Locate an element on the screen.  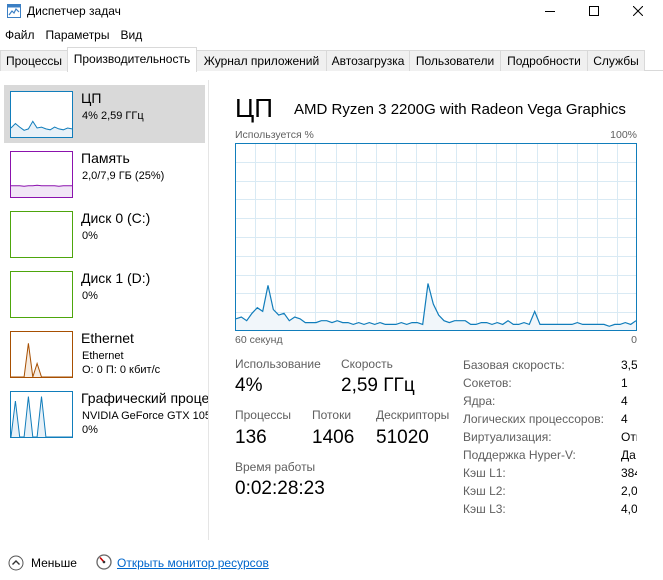
tab-details: Подробности is located at coordinates (544, 60).